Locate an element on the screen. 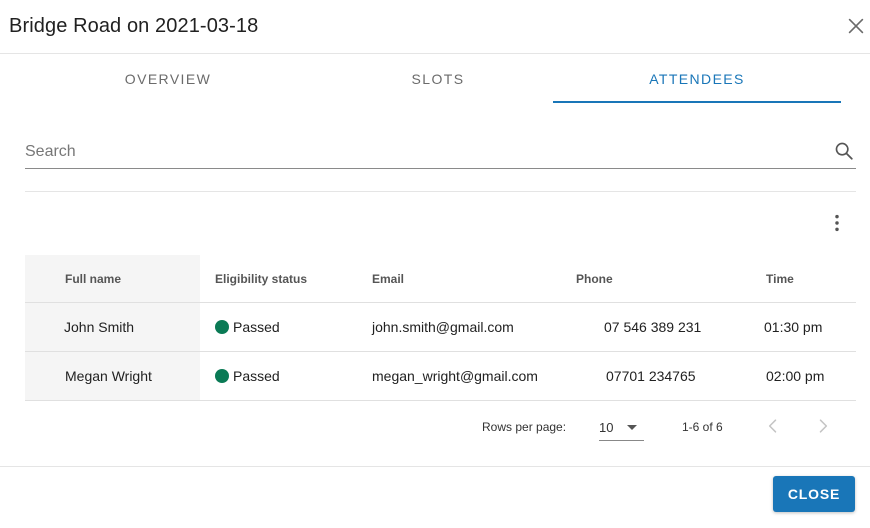 The width and height of the screenshot is (870, 528). time-cell: 02:00 pm is located at coordinates (795, 376).